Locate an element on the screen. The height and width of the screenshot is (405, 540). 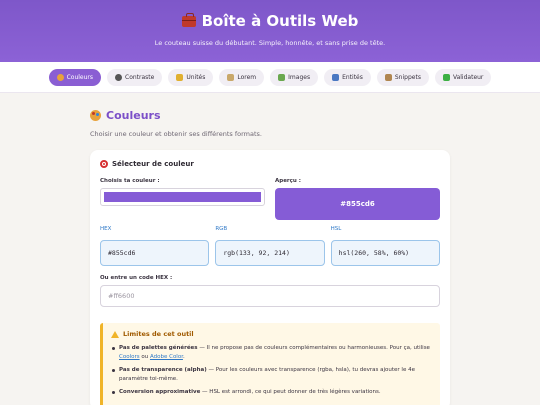
limit-text: ou is located at coordinates (144, 357).